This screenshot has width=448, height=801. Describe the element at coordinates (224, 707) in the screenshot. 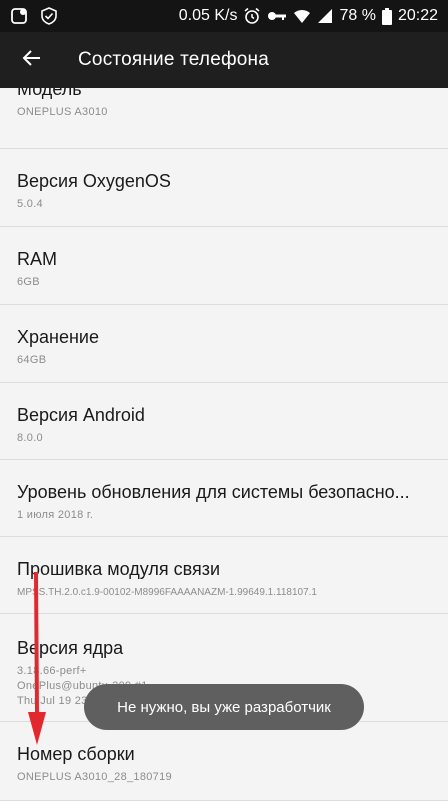

I see `toast-message: Не нужно, вы уже разработчик` at that location.